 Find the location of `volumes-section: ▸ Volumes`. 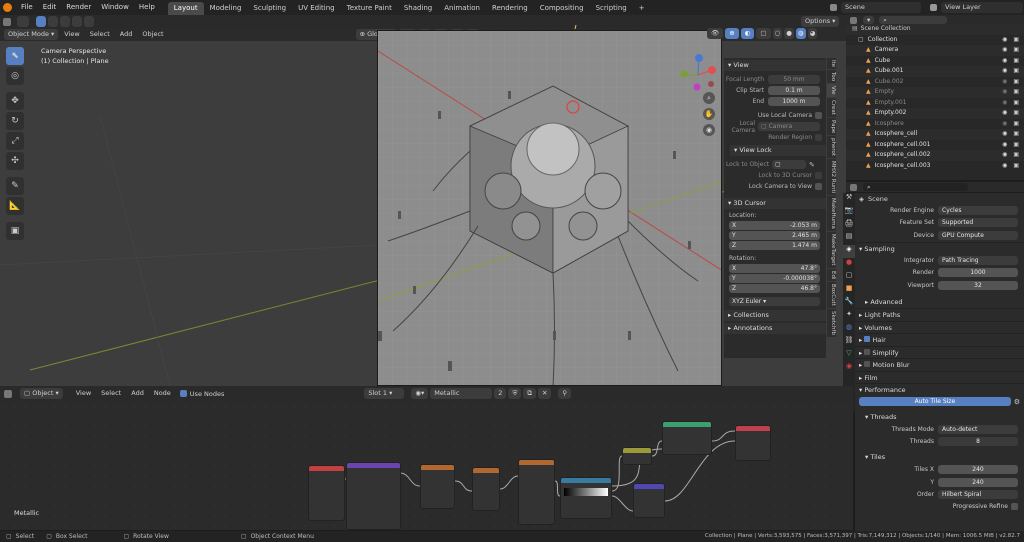

volumes-section: ▸ Volumes is located at coordinates (939, 327).